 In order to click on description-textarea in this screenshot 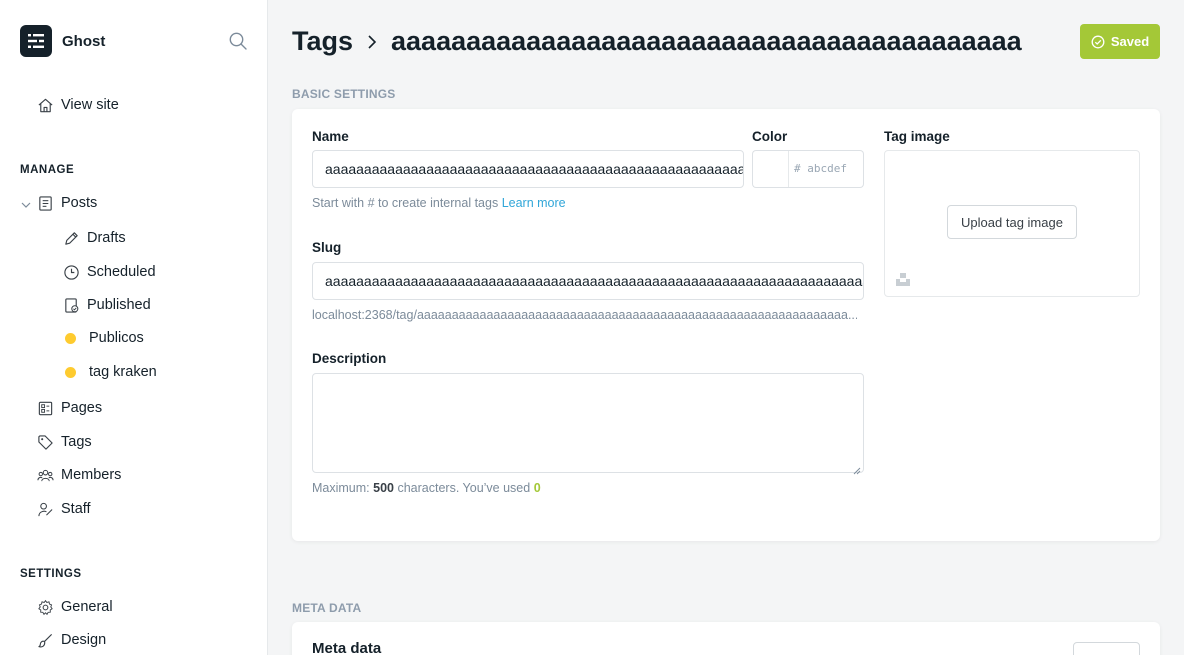, I will do `click(588, 424)`.